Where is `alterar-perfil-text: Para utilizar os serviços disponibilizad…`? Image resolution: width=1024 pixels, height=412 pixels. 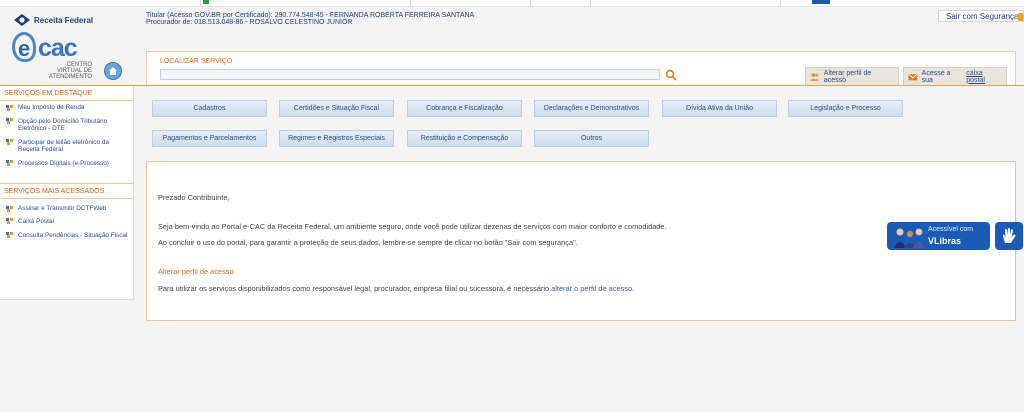 alterar-perfil-text: Para utilizar os serviços disponibilizad… is located at coordinates (396, 288).